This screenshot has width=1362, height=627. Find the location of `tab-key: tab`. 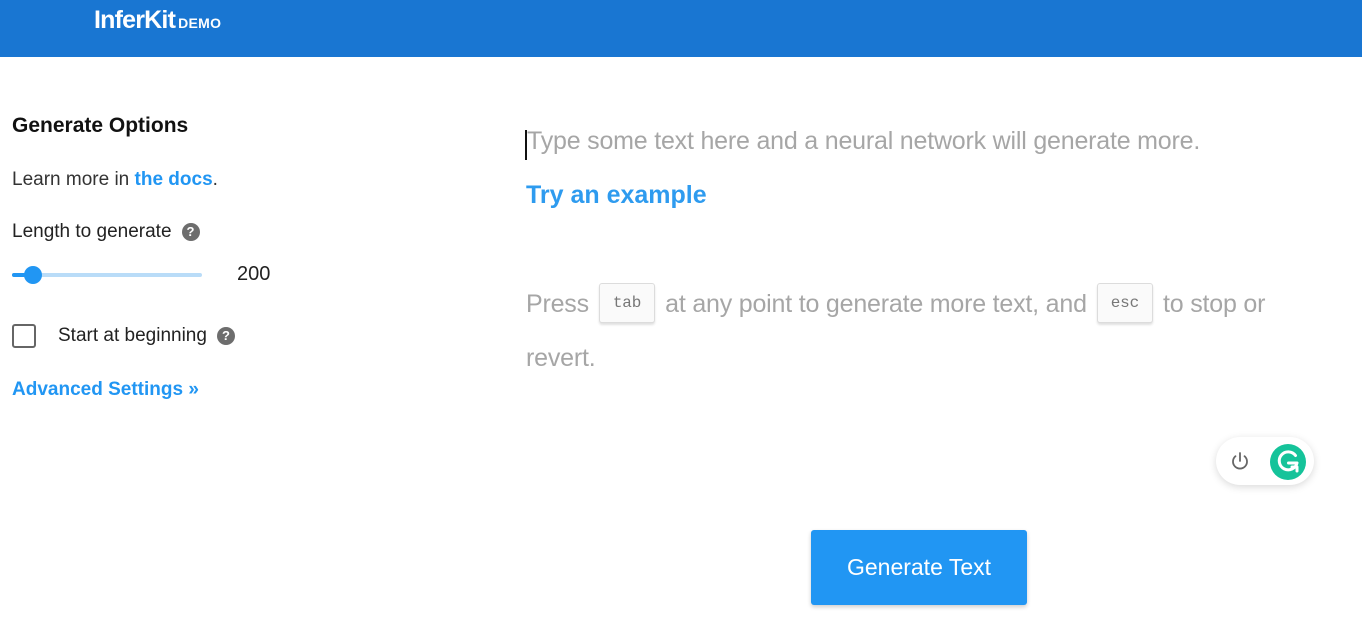

tab-key: tab is located at coordinates (627, 303).